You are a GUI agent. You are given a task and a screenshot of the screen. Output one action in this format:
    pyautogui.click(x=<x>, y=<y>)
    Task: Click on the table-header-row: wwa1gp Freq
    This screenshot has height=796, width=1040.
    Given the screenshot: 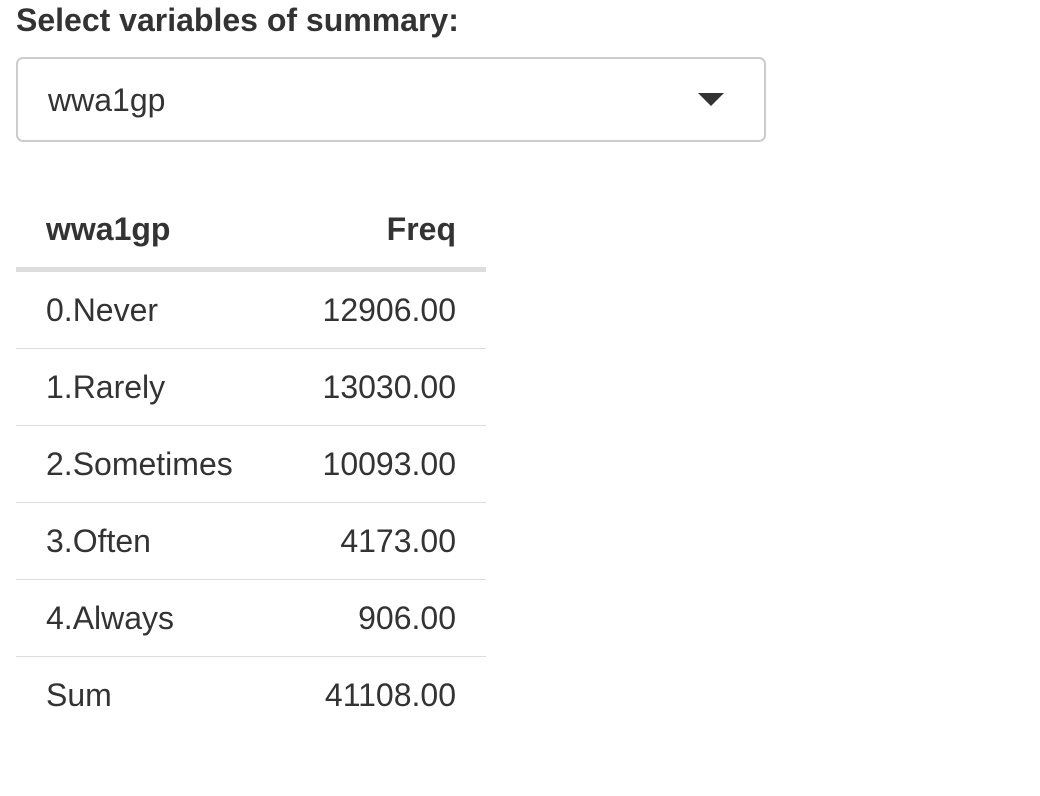 What is the action you would take?
    pyautogui.click(x=251, y=232)
    